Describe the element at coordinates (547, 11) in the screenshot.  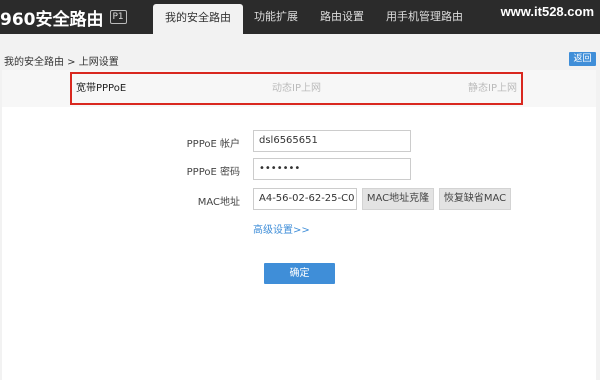
I see `site-watermark: www.it528.com` at that location.